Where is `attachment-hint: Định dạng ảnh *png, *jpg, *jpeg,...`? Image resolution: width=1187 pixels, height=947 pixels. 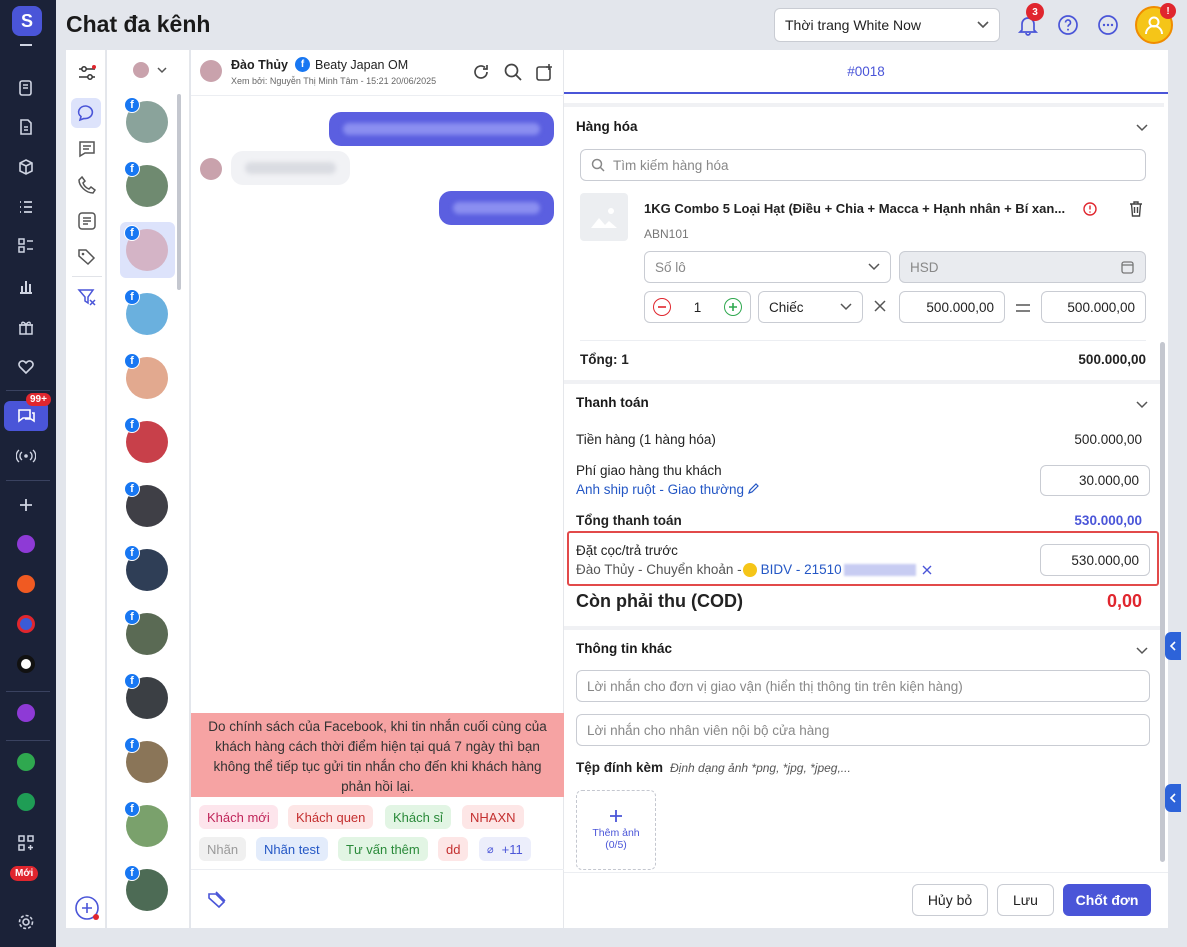 attachment-hint: Định dạng ảnh *png, *jpg, *jpeg,... is located at coordinates (760, 768).